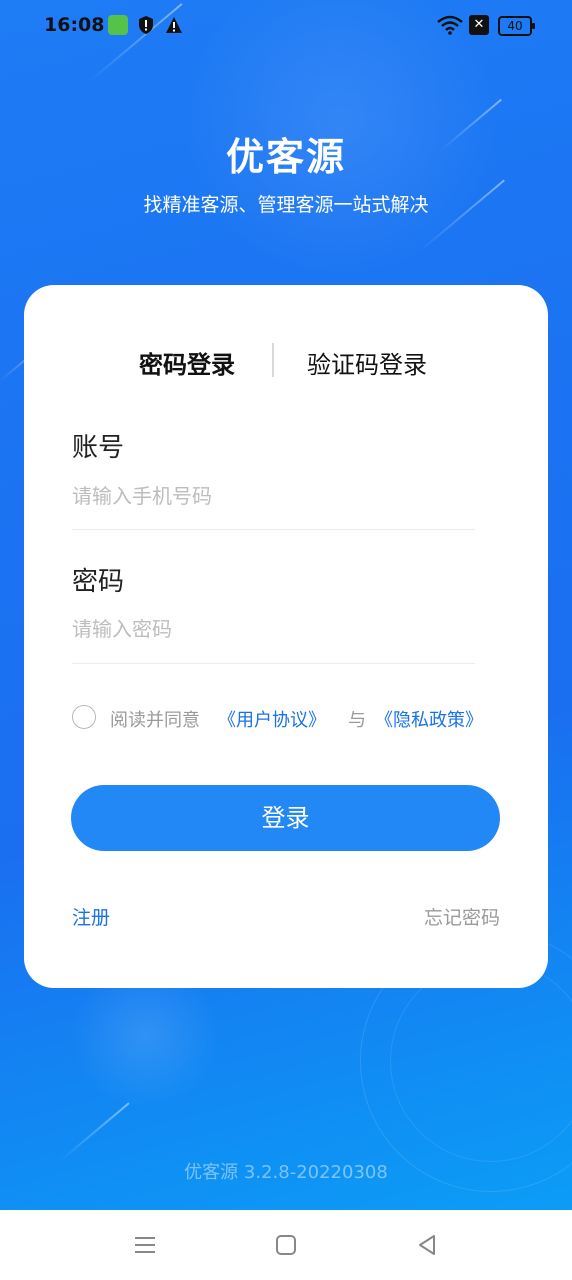  What do you see at coordinates (98, 582) in the screenshot?
I see `password-label: 密码` at bounding box center [98, 582].